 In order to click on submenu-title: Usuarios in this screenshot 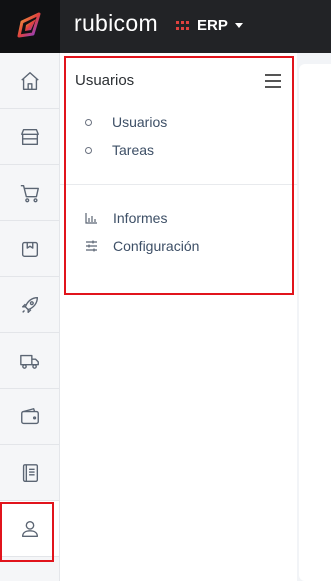, I will do `click(105, 80)`.